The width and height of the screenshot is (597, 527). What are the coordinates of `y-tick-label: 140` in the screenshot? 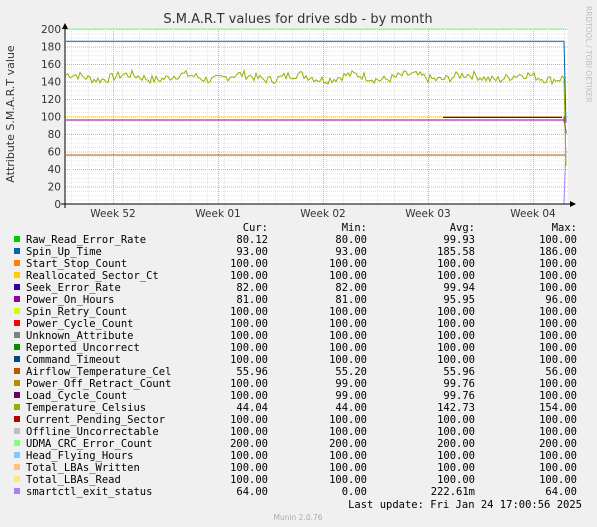 It's located at (51, 83).